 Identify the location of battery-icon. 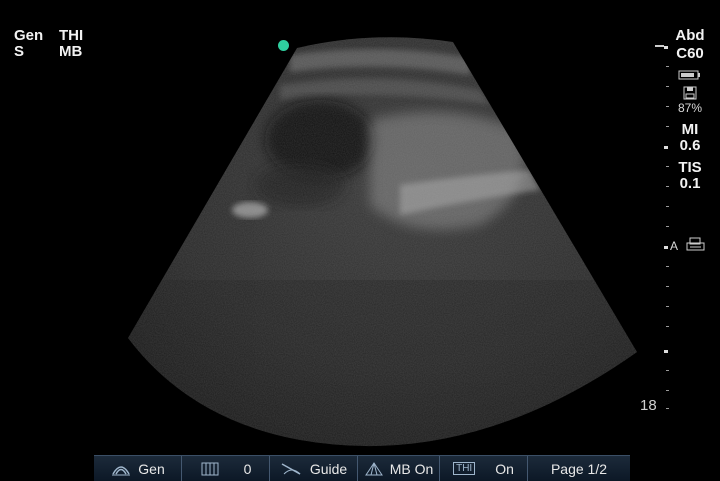
(690, 74).